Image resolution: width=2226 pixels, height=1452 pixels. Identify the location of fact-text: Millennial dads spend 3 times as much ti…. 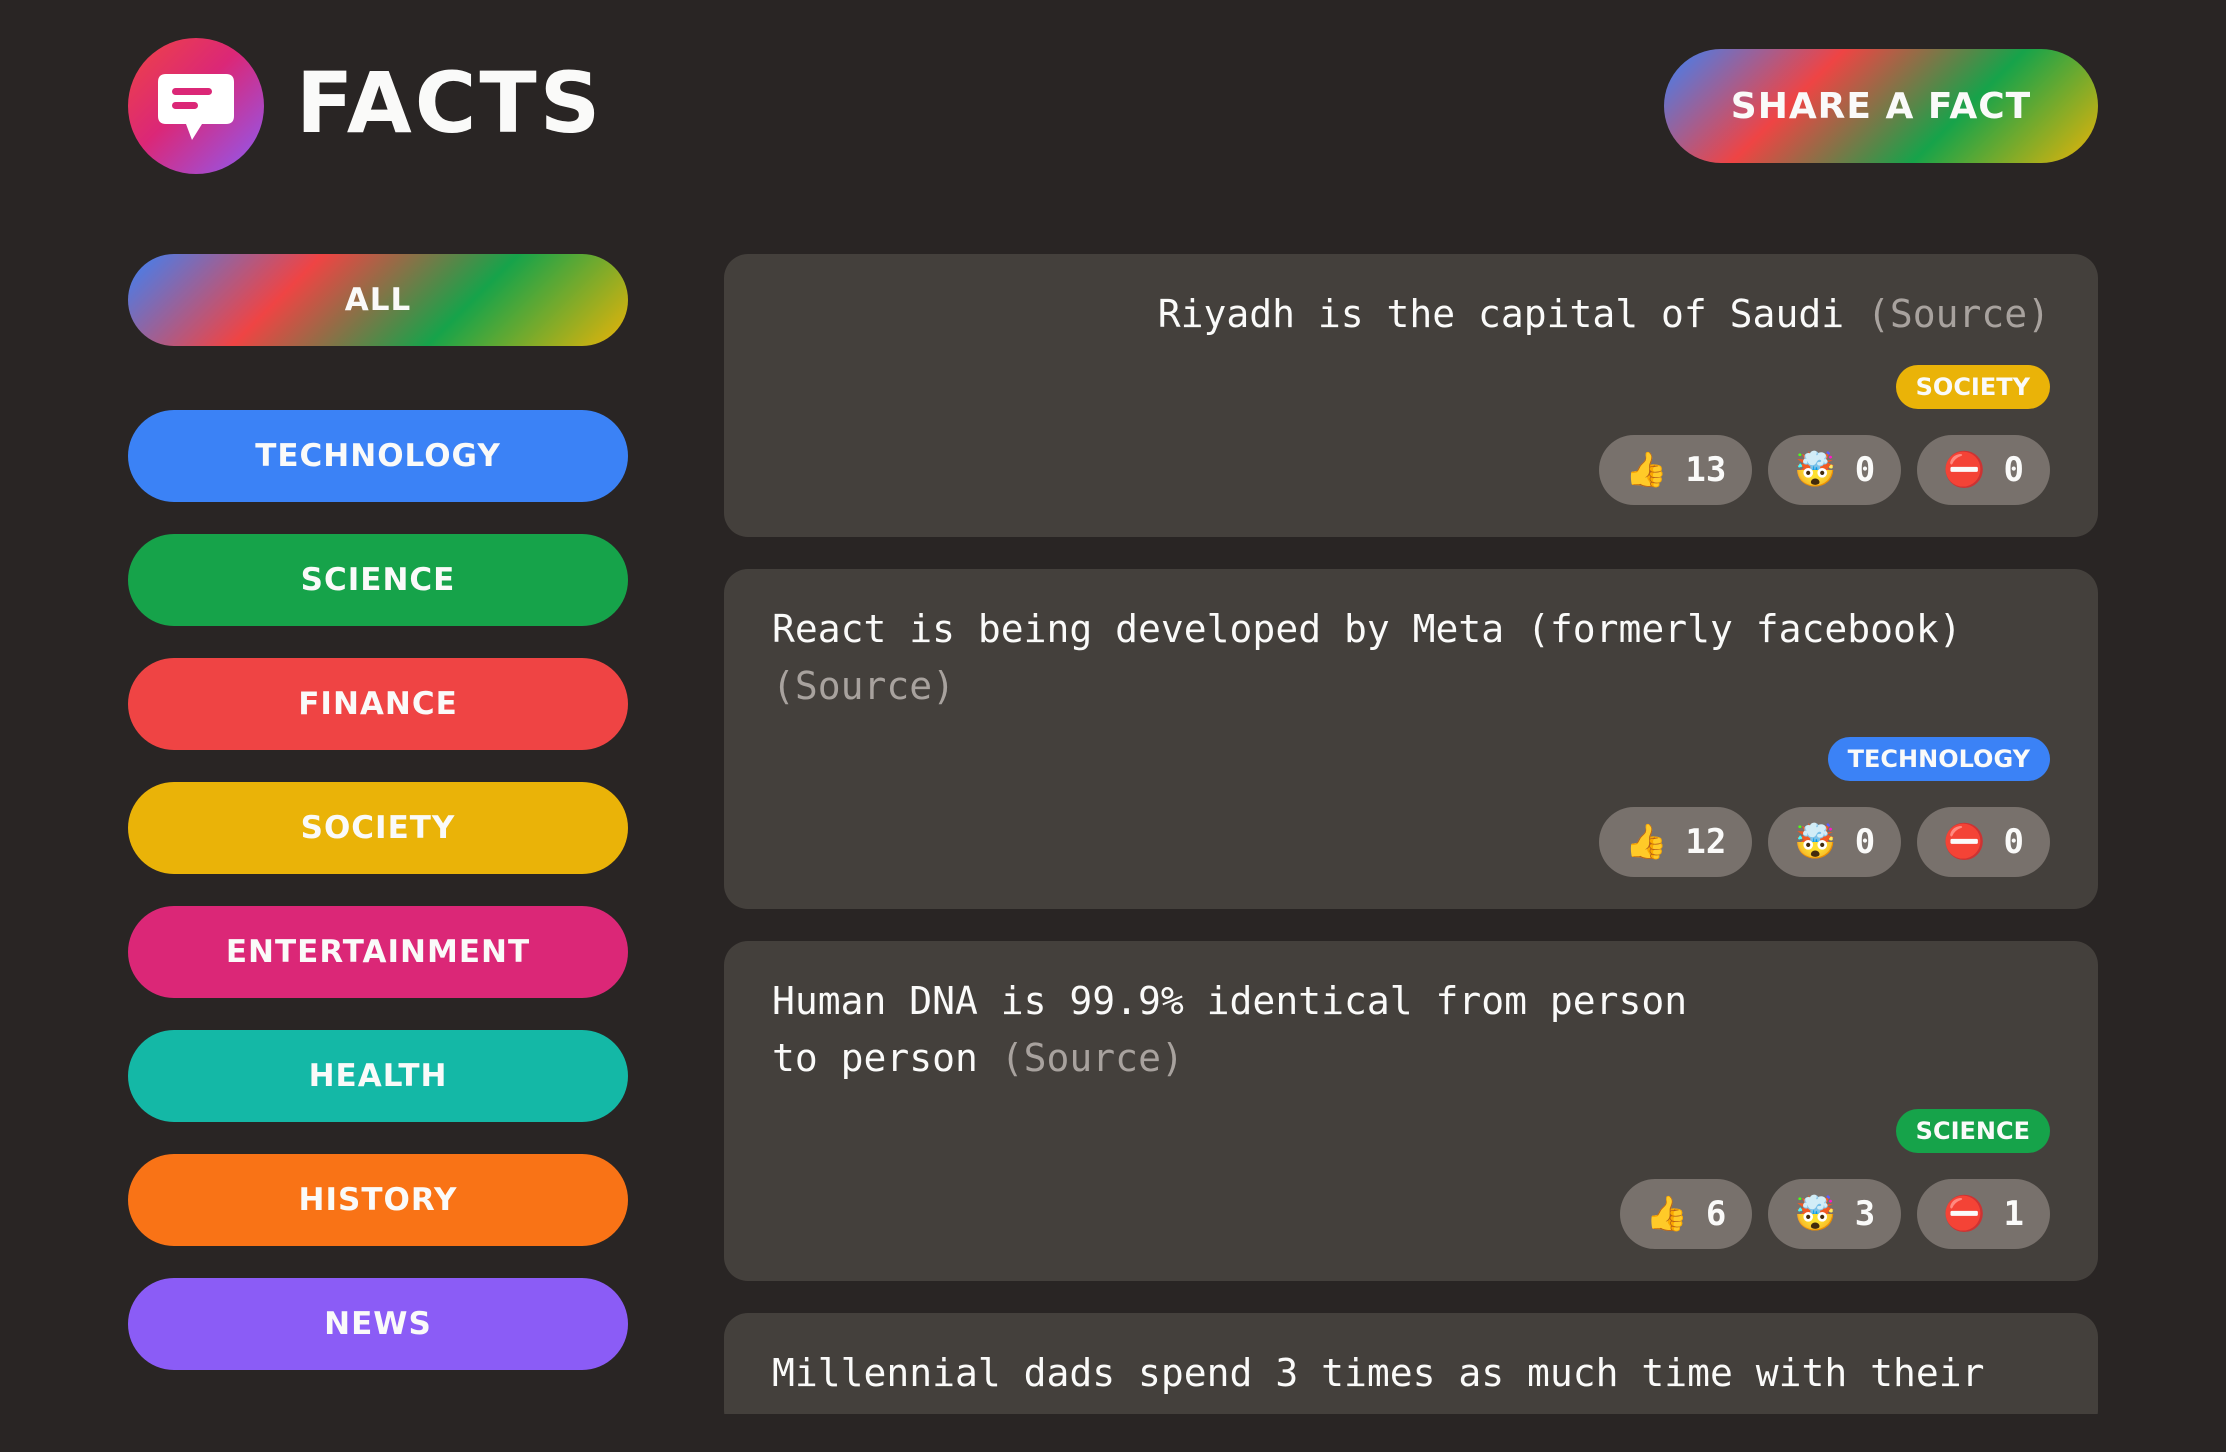
(1378, 1373).